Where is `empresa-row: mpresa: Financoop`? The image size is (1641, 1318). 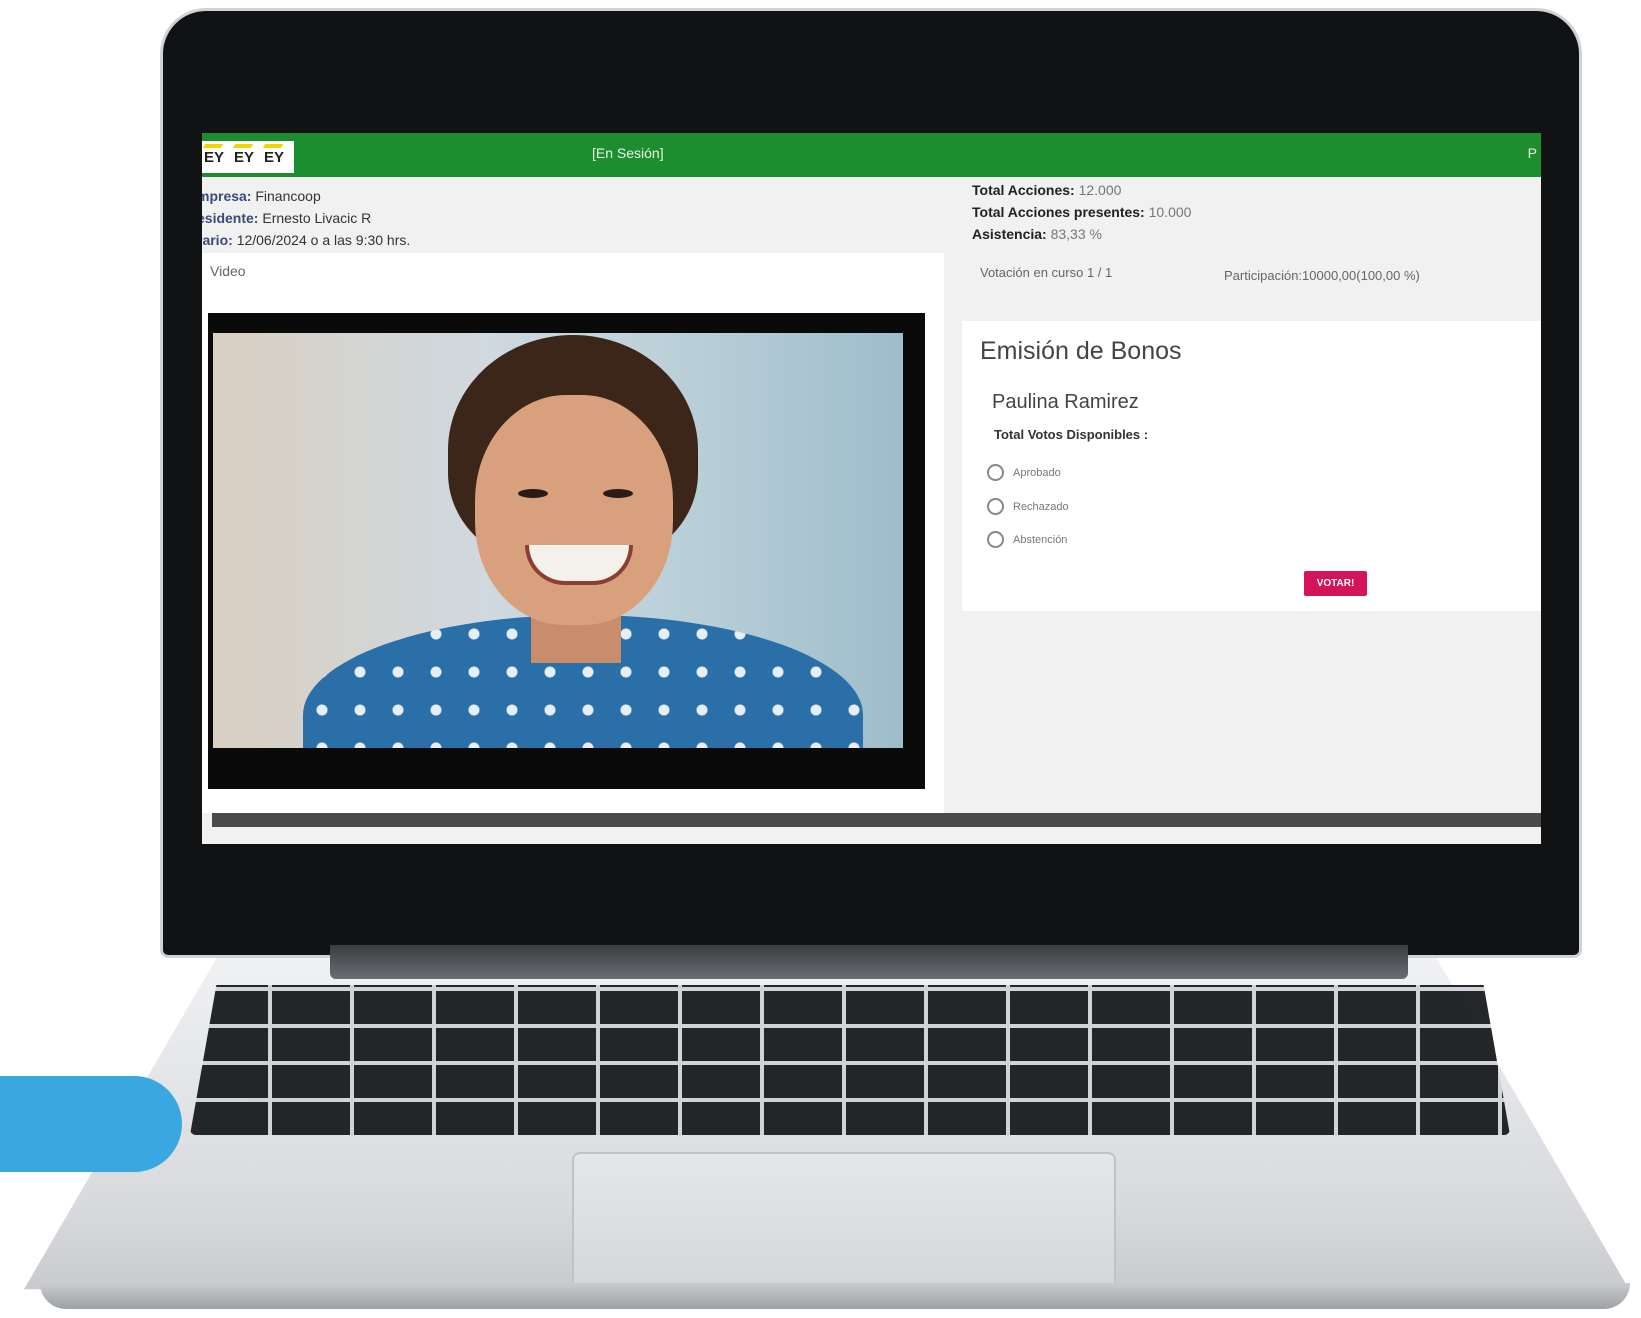
empresa-row: mpresa: Financoop is located at coordinates (306, 196).